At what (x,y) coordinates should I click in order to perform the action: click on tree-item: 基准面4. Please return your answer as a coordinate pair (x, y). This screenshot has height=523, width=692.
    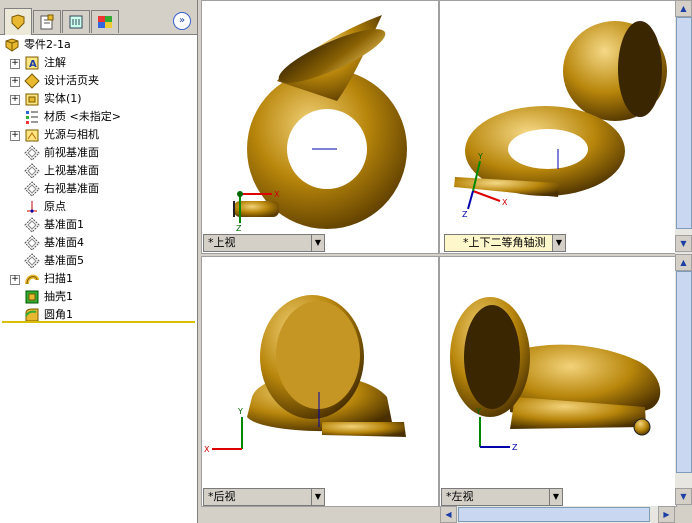
    Looking at the image, I should click on (98, 243).